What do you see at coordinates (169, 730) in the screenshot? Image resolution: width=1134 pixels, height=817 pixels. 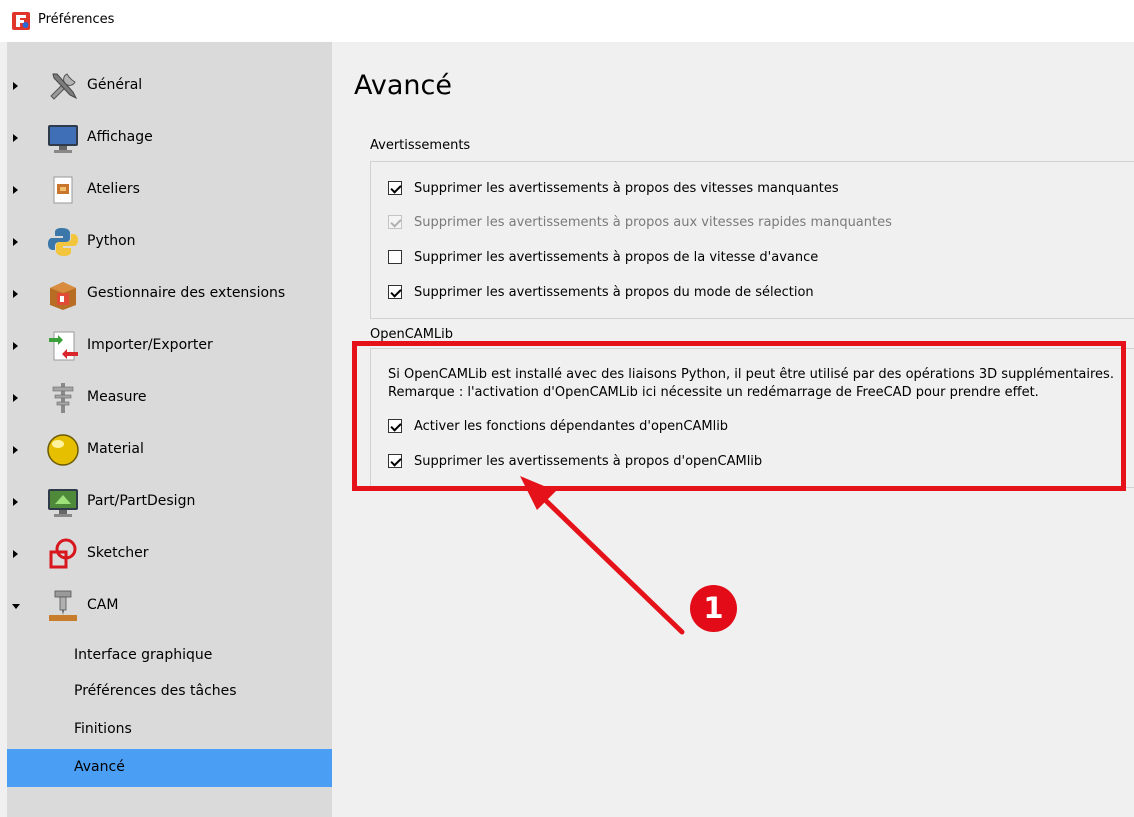 I see `sidebar-subitem-finitions: Finitions` at bounding box center [169, 730].